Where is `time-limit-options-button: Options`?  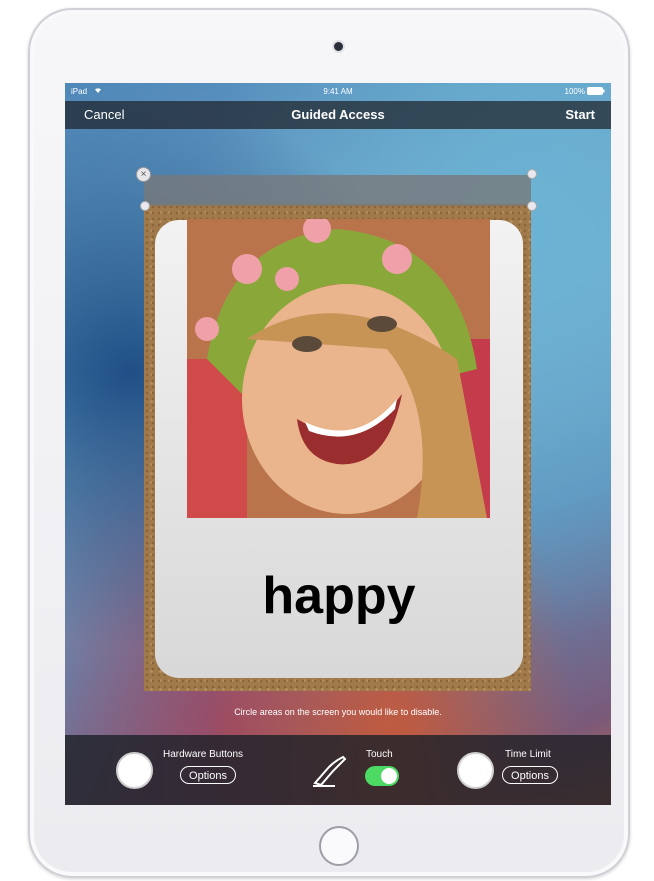
time-limit-options-button: Options is located at coordinates (530, 775).